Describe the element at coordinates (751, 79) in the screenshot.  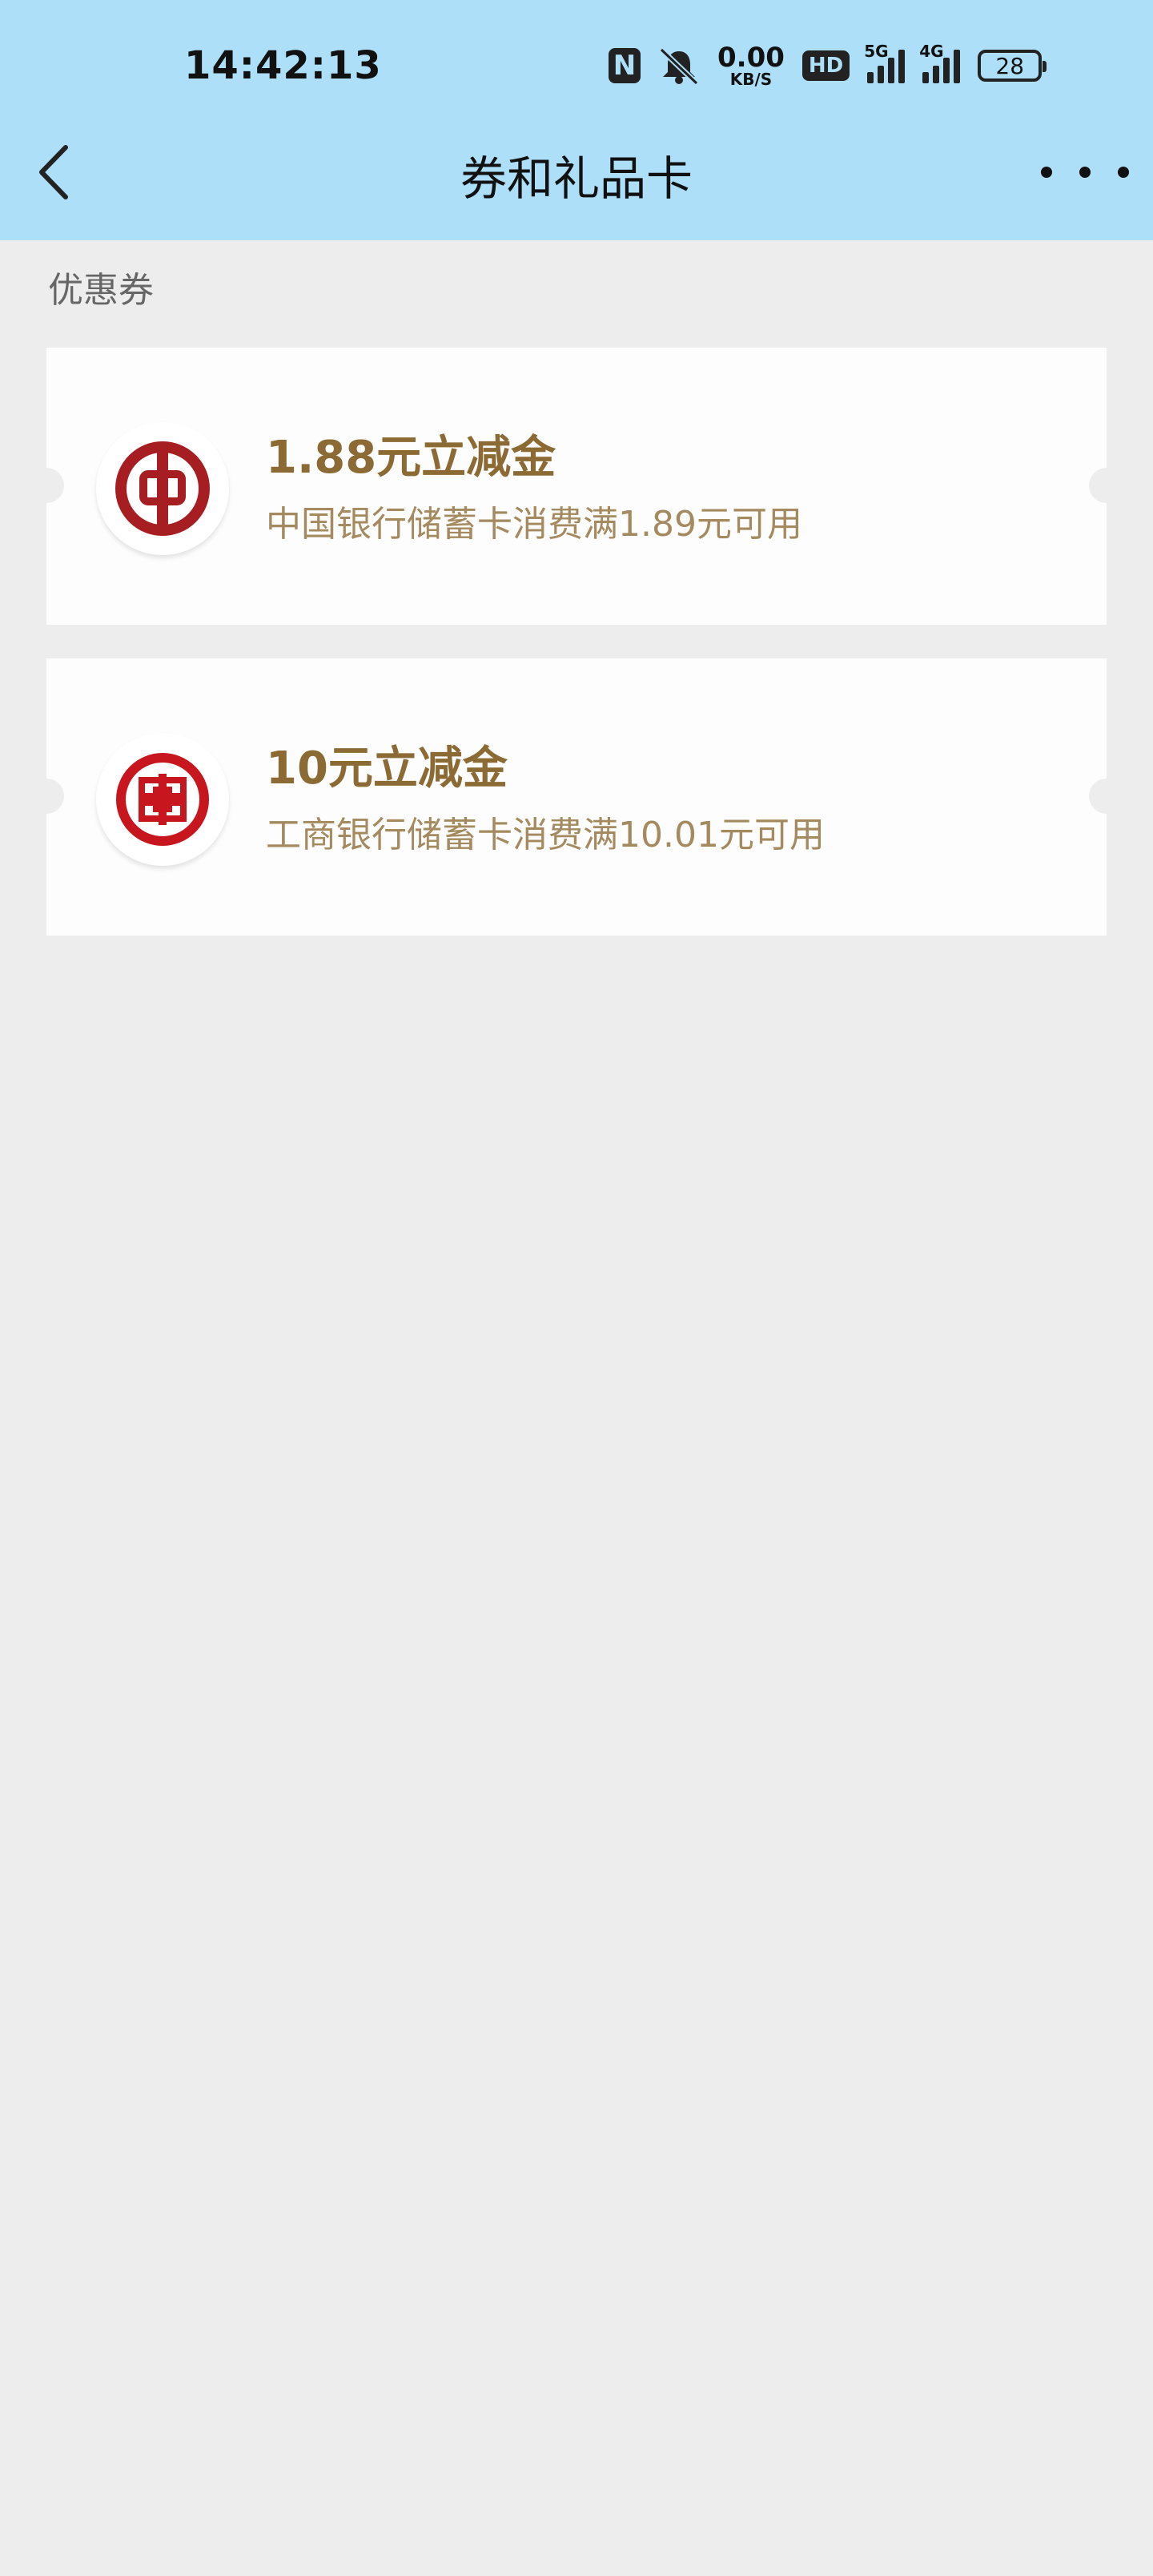
I see `network-speed-unit: KB/S` at that location.